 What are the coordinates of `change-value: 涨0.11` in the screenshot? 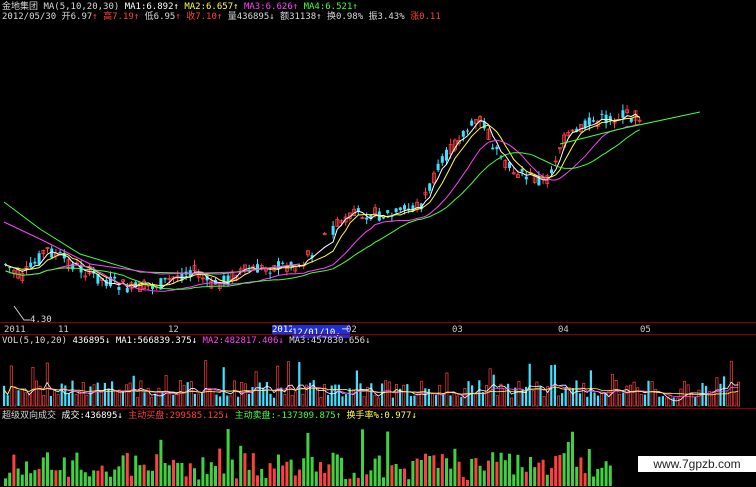 It's located at (425, 17).